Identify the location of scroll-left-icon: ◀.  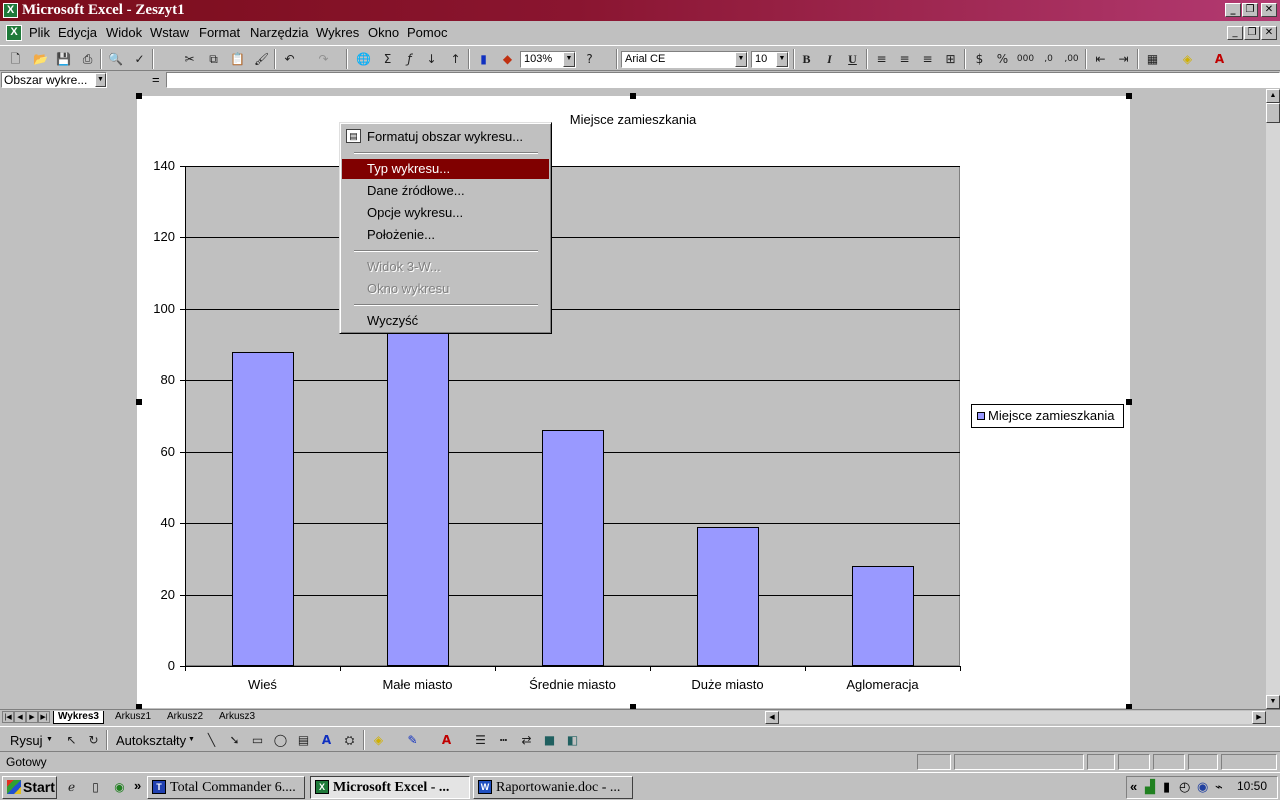
(772, 717).